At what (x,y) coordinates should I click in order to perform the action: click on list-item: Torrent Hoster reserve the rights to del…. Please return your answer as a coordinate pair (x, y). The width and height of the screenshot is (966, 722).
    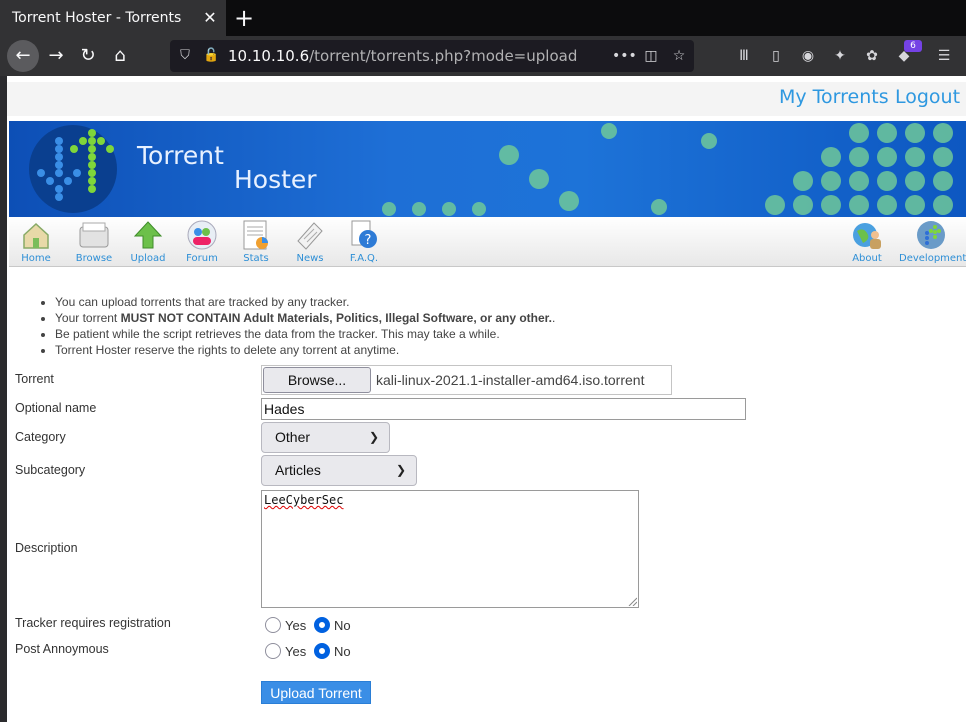
    Looking at the image, I should click on (305, 350).